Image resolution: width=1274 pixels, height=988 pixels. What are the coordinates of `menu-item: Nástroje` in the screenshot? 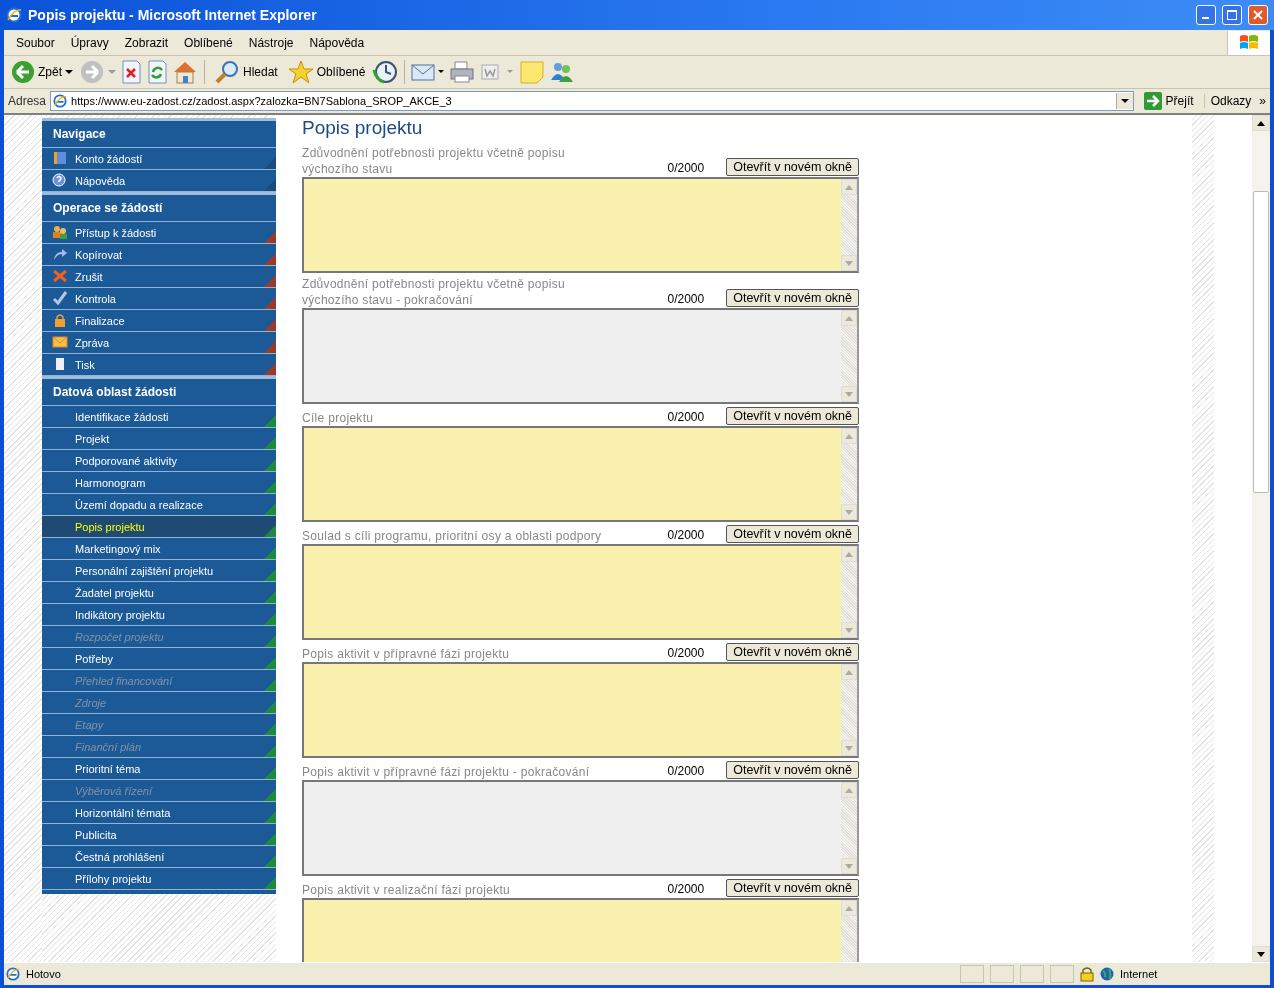 It's located at (271, 42).